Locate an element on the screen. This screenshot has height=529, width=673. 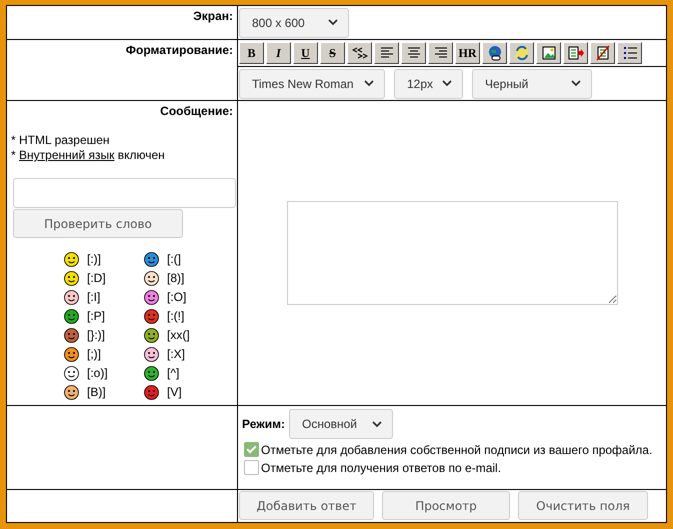
document-crossed-icon is located at coordinates (602, 53).